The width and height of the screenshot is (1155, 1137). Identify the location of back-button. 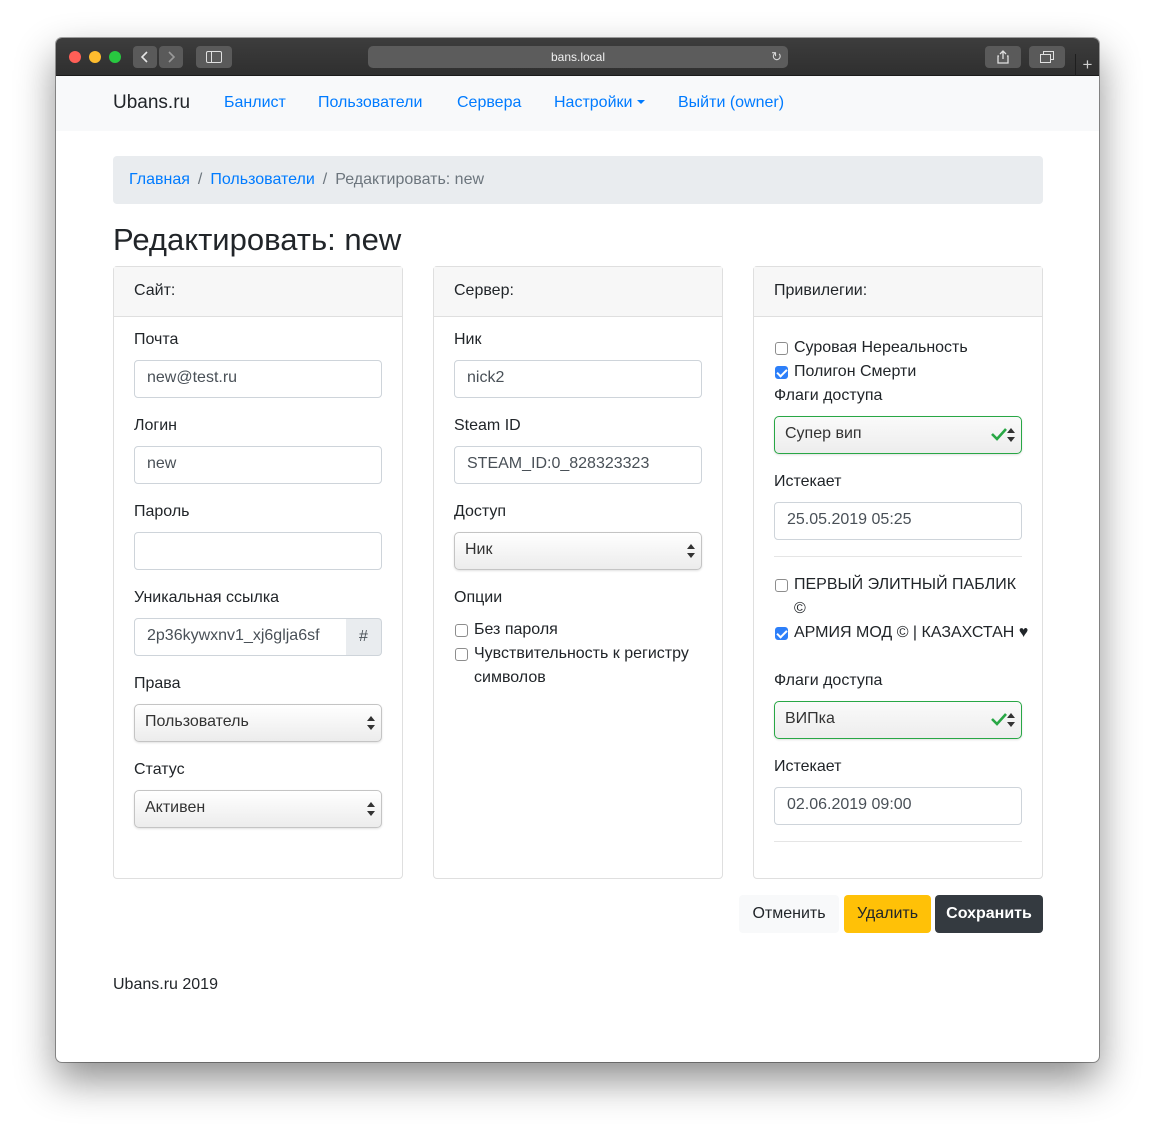
(145, 57).